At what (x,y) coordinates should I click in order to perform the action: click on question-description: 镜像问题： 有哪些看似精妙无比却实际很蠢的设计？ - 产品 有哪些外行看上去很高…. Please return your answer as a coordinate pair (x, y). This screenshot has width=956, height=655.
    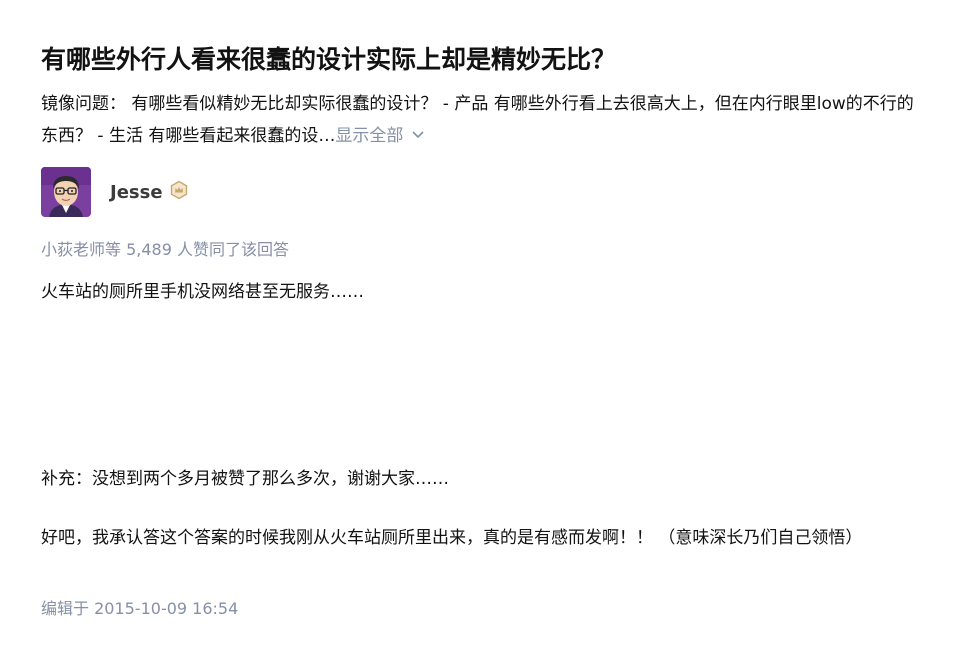
    Looking at the image, I should click on (481, 120).